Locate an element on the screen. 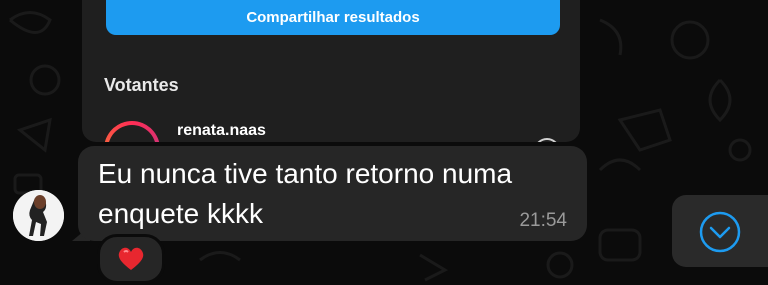 Image resolution: width=768 pixels, height=285 pixels. voter-row: renata.naas is located at coordinates (334, 130).